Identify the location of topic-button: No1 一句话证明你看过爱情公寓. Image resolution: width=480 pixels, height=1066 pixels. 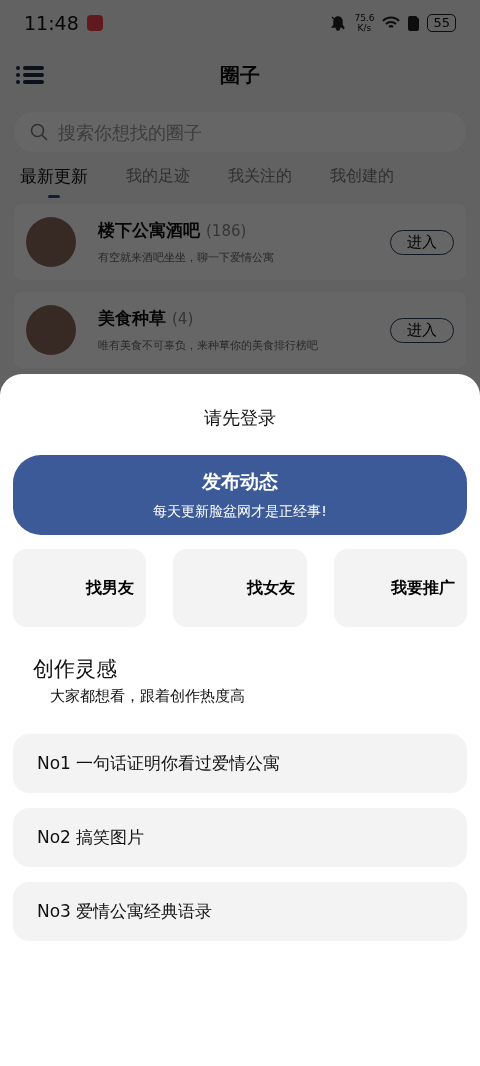
(240, 763).